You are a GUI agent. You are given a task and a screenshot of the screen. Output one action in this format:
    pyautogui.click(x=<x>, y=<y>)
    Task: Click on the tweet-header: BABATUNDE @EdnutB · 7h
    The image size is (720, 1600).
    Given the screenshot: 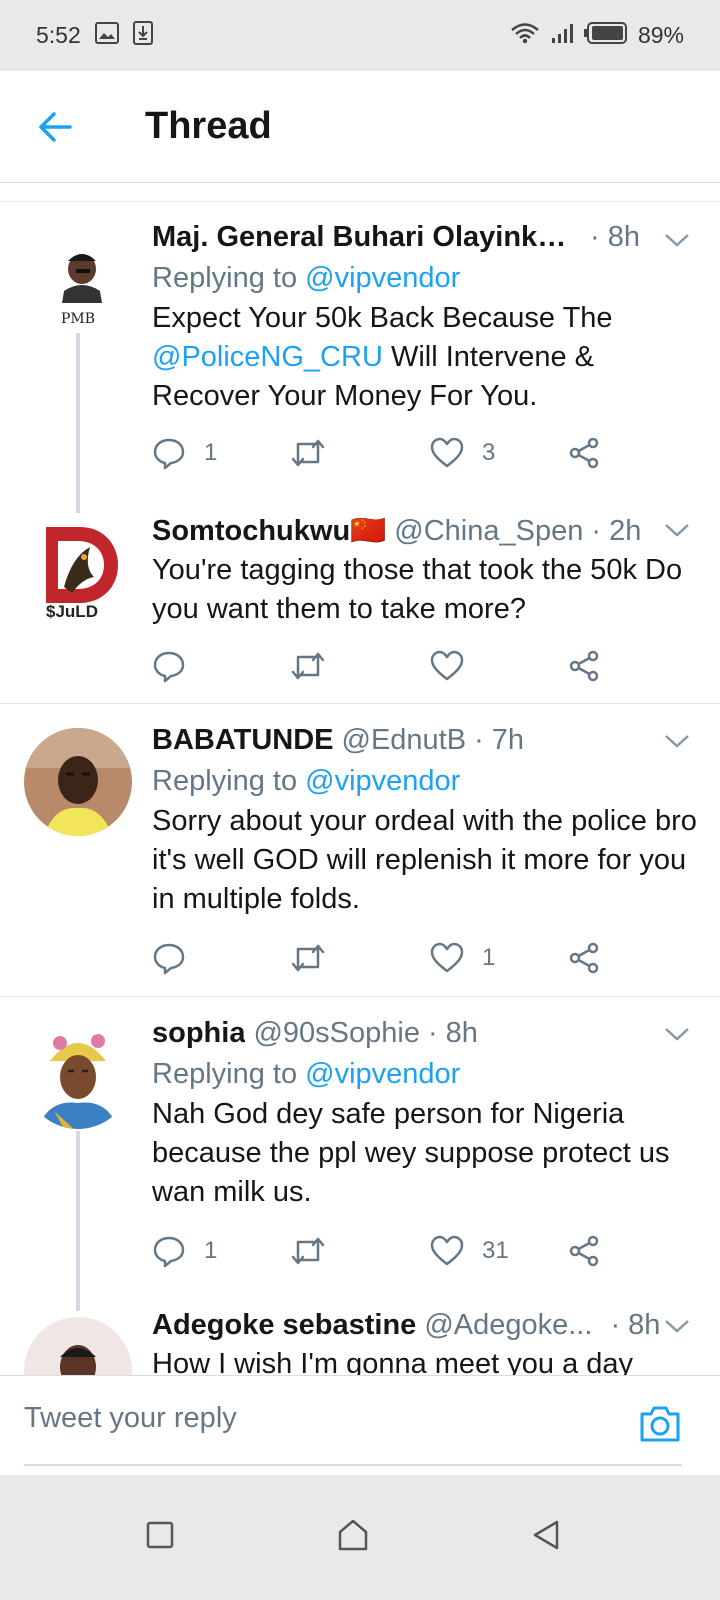 What is the action you would take?
    pyautogui.click(x=426, y=740)
    